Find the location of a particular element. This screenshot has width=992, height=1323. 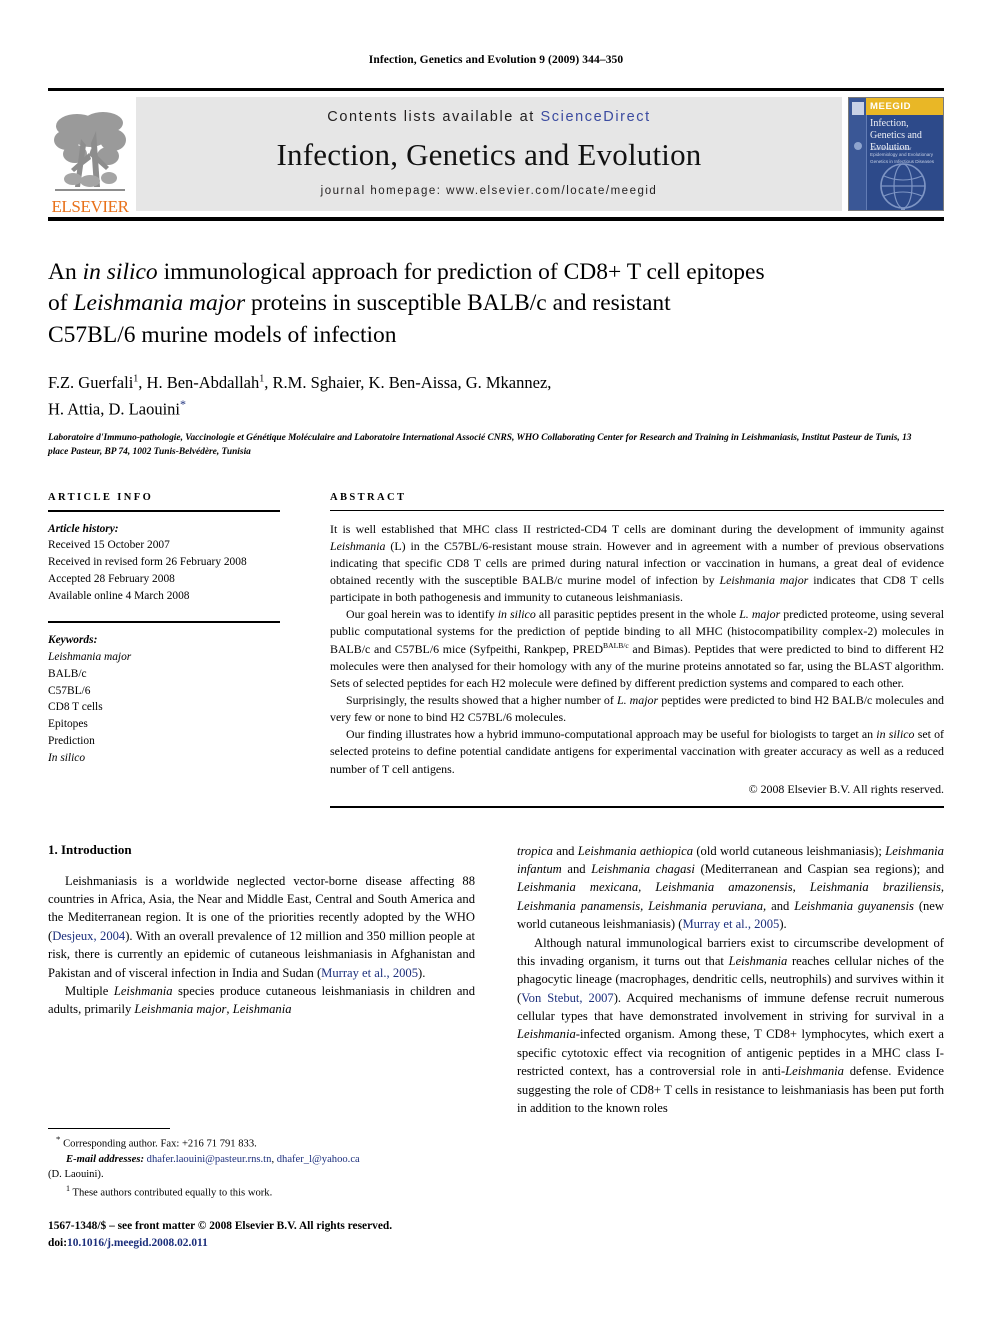

cover-circle-icon is located at coordinates (858, 146).